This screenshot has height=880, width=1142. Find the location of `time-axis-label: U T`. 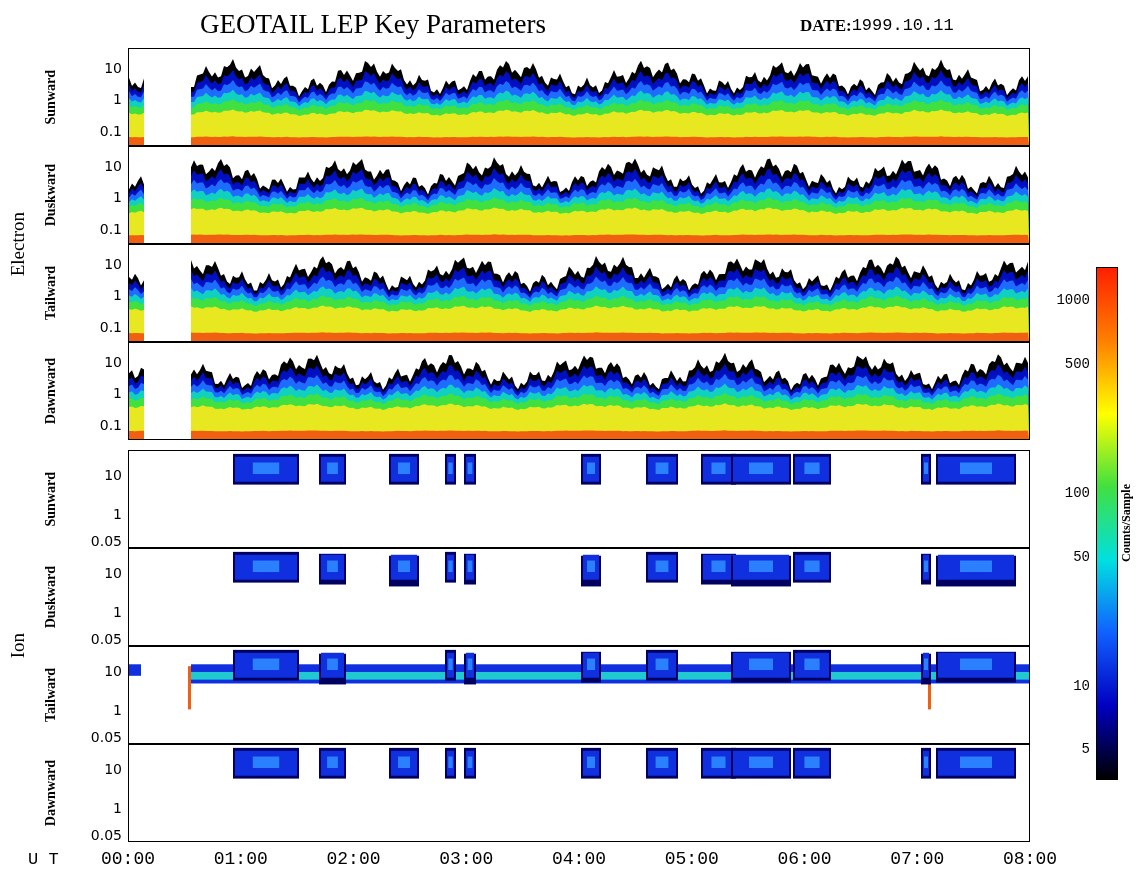

time-axis-label: U T is located at coordinates (43, 860).